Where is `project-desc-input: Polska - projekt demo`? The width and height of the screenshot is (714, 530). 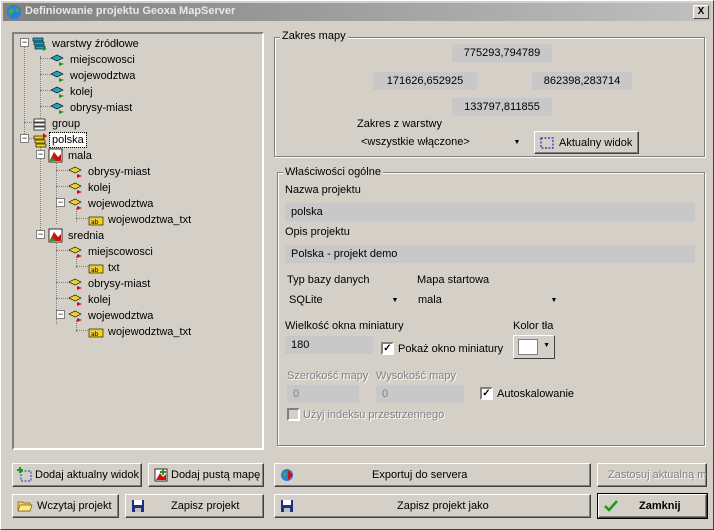 project-desc-input: Polska - projekt demo is located at coordinates (490, 254).